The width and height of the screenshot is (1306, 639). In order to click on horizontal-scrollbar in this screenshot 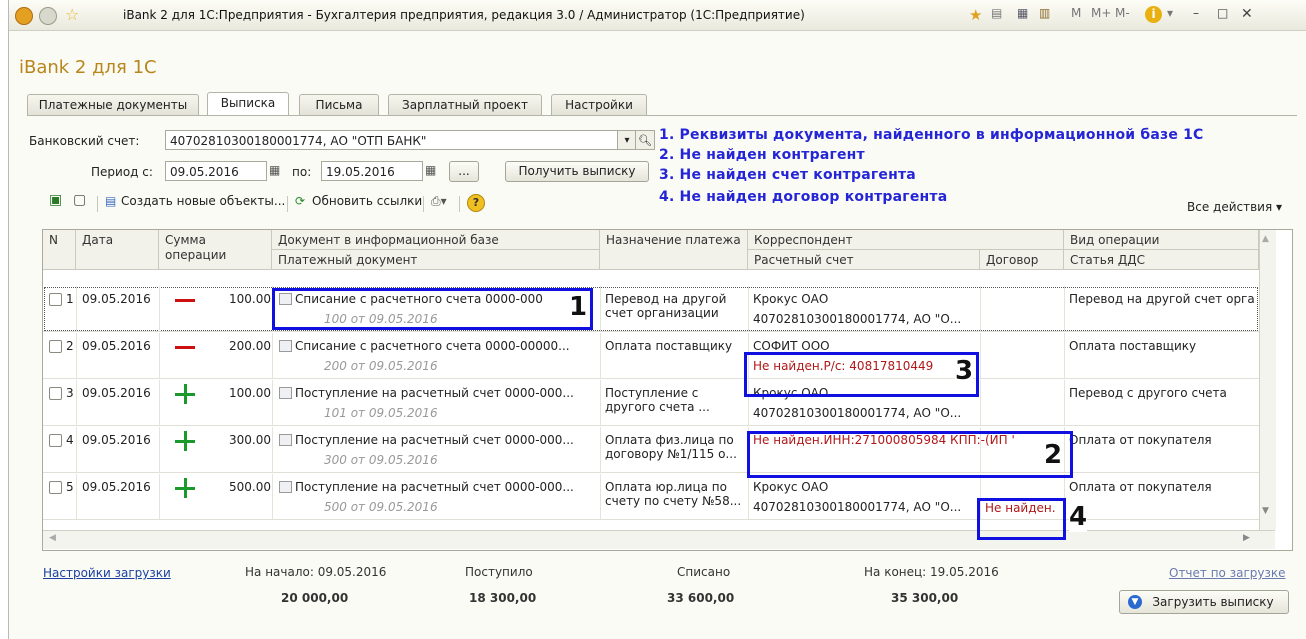, I will do `click(659, 539)`.